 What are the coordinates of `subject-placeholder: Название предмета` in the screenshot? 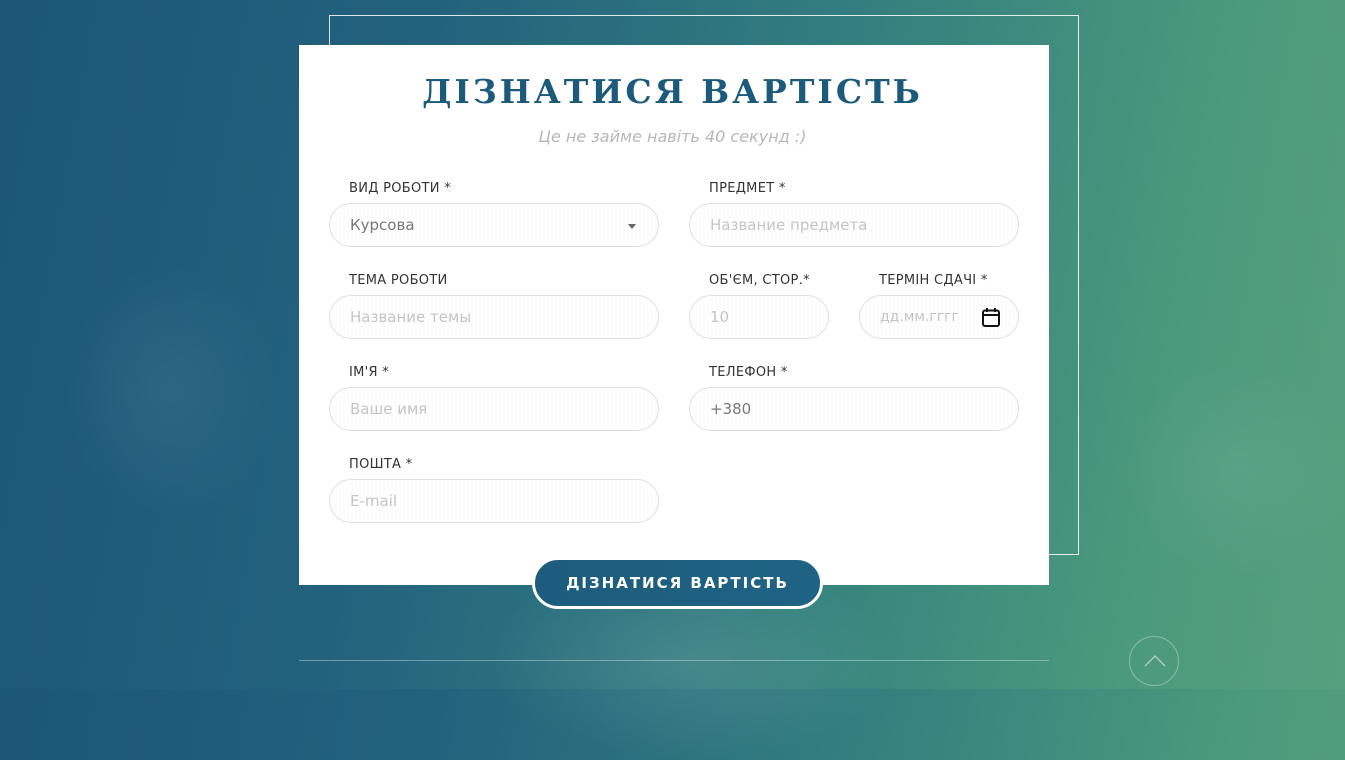 It's located at (789, 225).